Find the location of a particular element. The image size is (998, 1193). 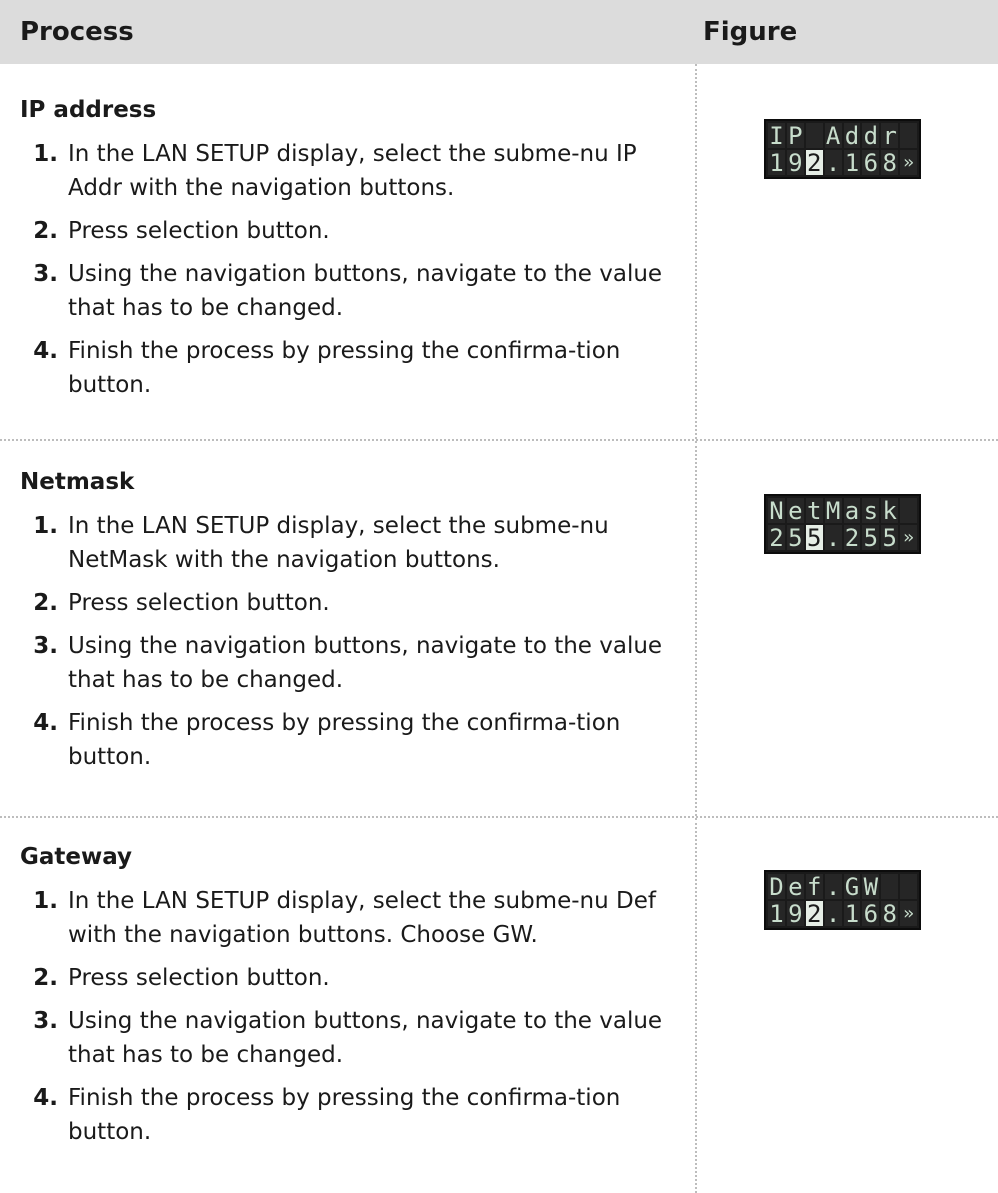

lcd-char: G is located at coordinates (852, 886).